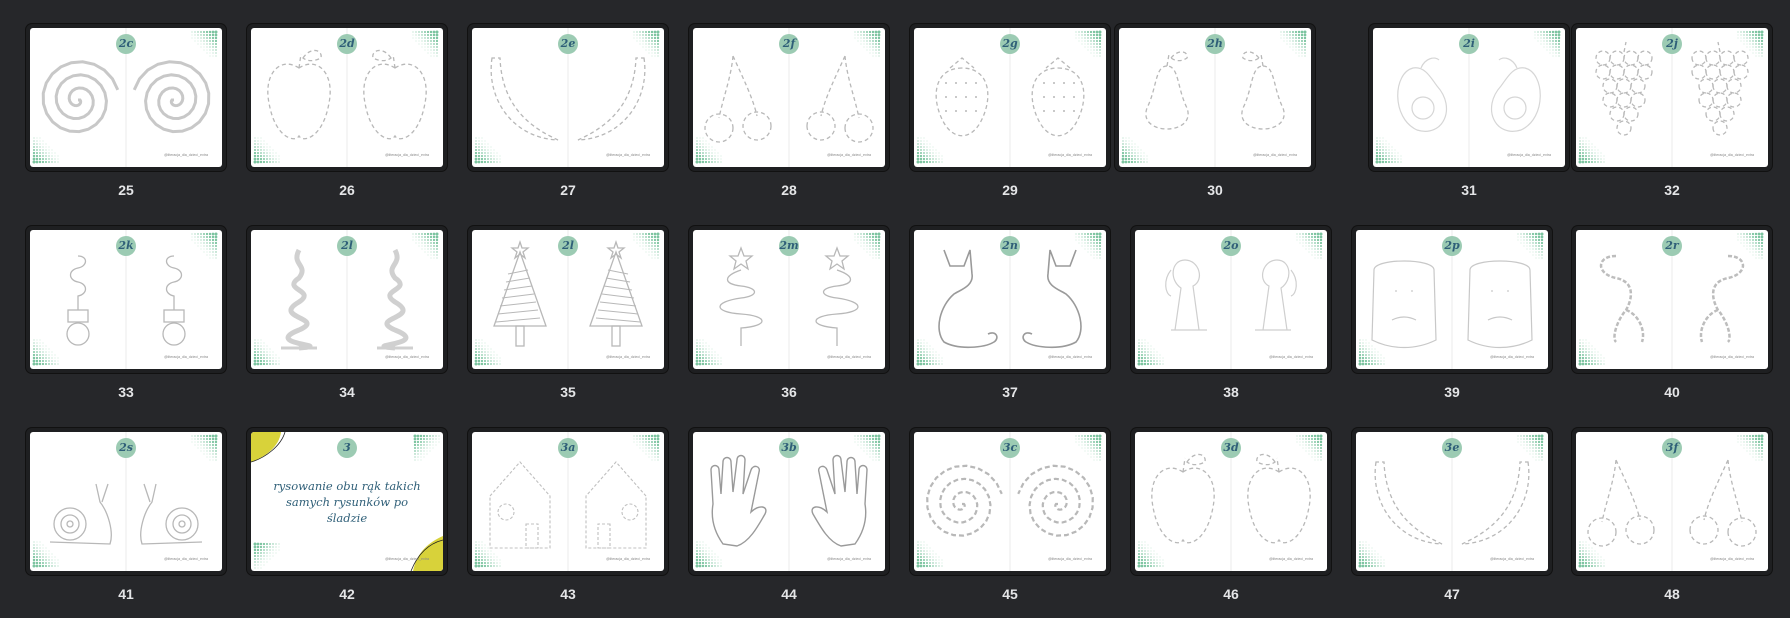 The height and width of the screenshot is (618, 1790). I want to click on page-preview: 3b @literacja_dla_dzieci_extra, so click(789, 501).